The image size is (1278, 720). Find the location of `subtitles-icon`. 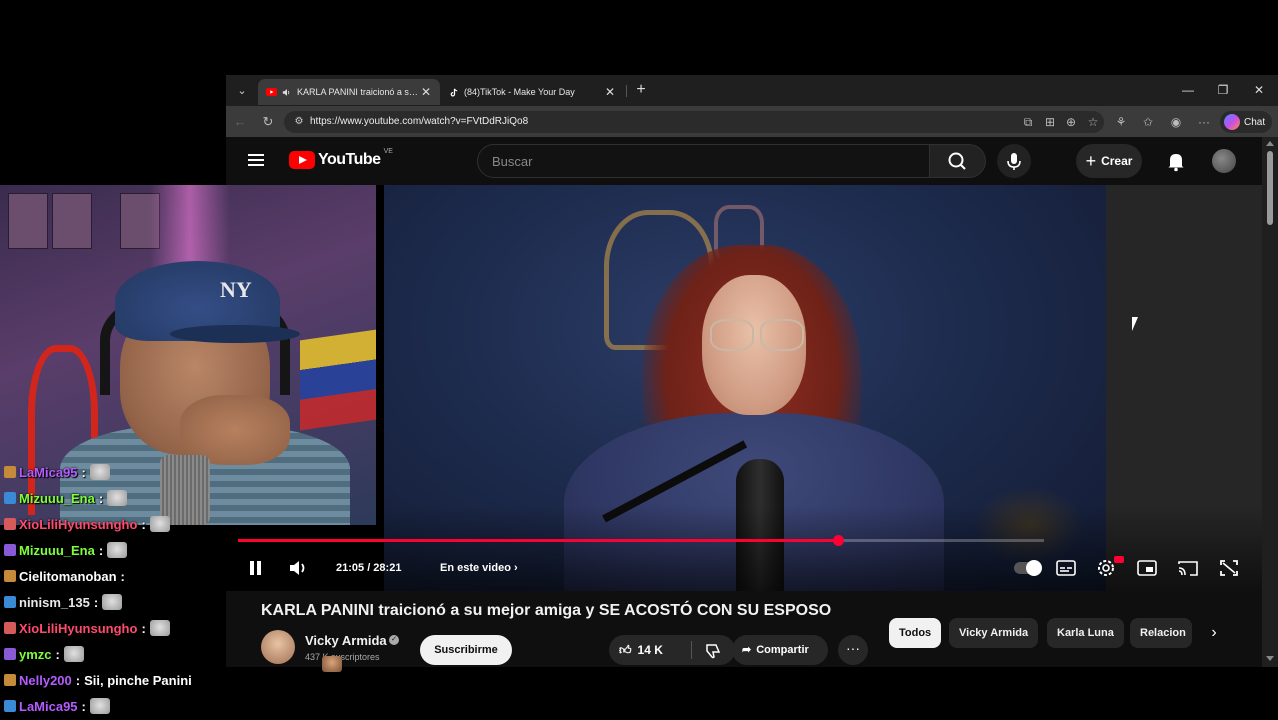

subtitles-icon is located at coordinates (1066, 568).